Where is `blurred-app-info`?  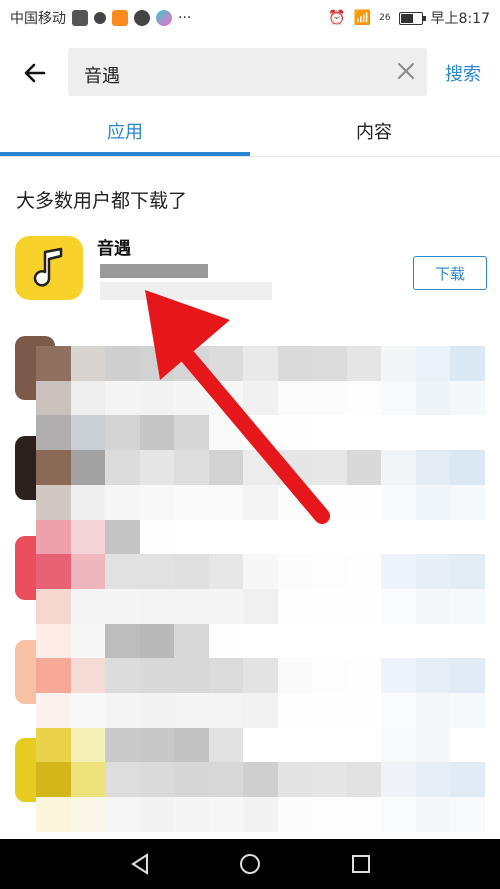 blurred-app-info is located at coordinates (154, 271).